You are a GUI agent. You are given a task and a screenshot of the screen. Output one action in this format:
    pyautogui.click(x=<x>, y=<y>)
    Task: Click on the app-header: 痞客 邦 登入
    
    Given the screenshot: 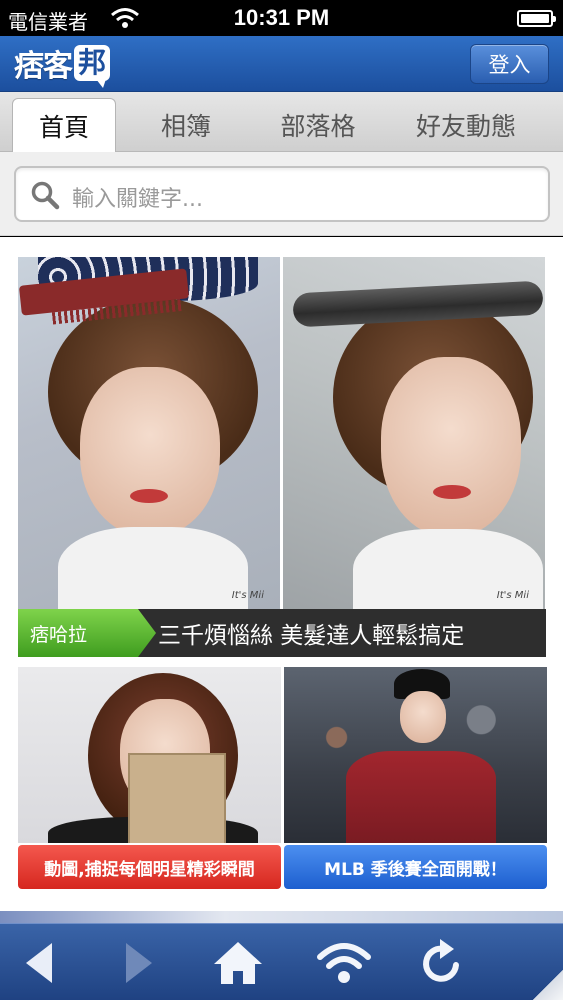 What is the action you would take?
    pyautogui.click(x=281, y=64)
    